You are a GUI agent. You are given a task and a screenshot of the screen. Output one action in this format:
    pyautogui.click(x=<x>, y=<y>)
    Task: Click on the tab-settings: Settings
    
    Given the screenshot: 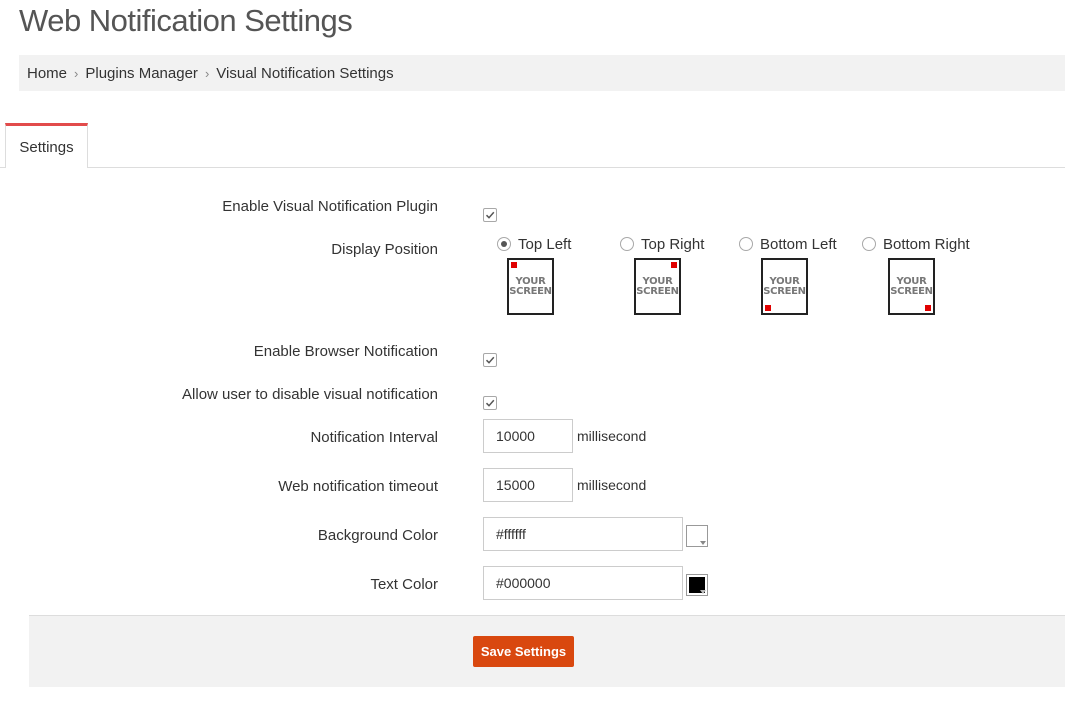 What is the action you would take?
    pyautogui.click(x=46, y=145)
    